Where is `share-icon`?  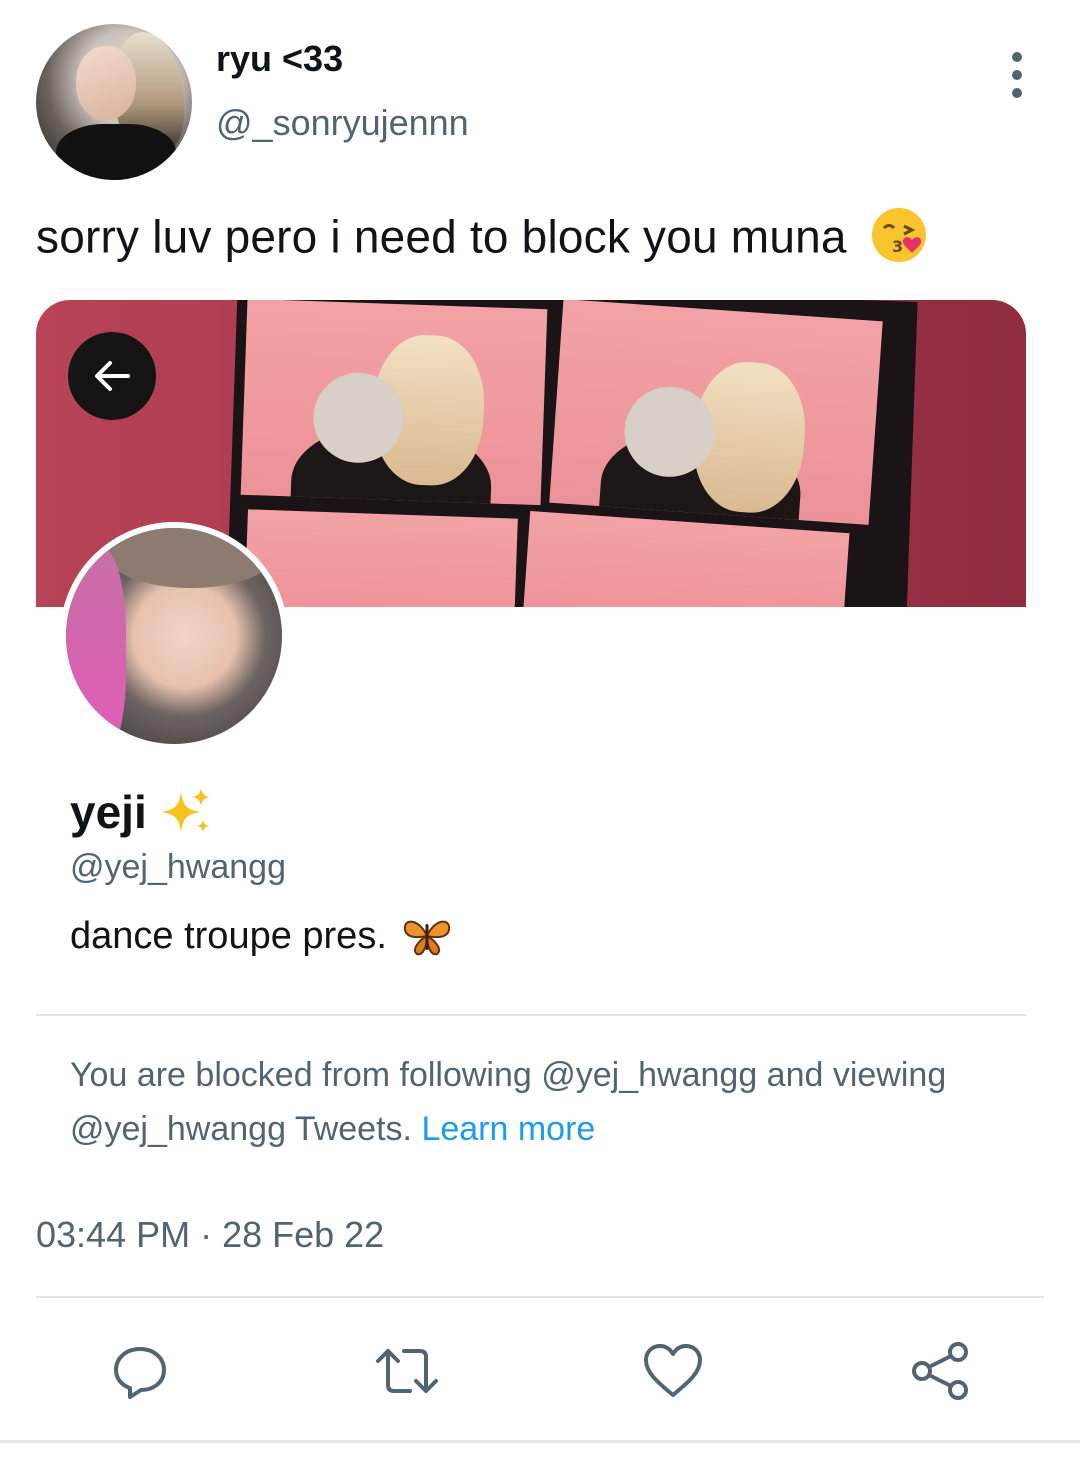
share-icon is located at coordinates (940, 1371).